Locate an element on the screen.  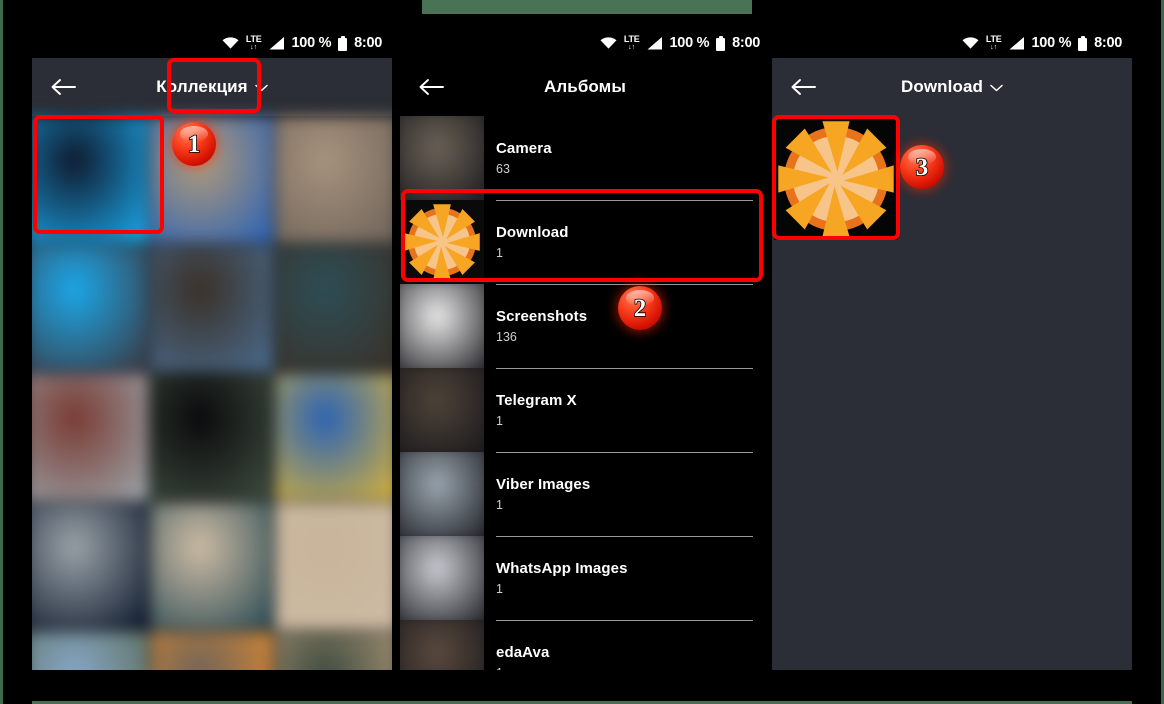
album-photo-count: 136 is located at coordinates (506, 337).